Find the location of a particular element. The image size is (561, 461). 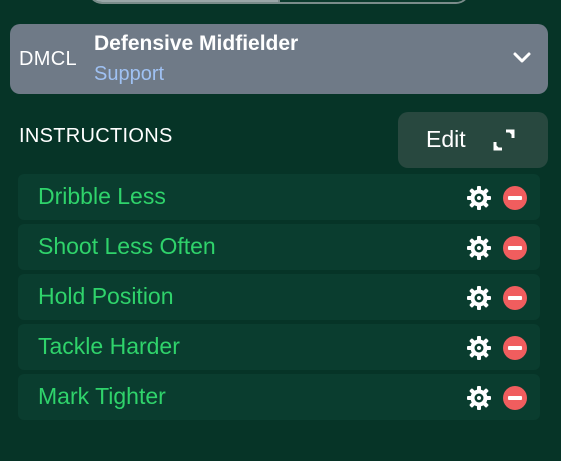

instruction-row-mark-tighter: Mark Tighter is located at coordinates (279, 397).